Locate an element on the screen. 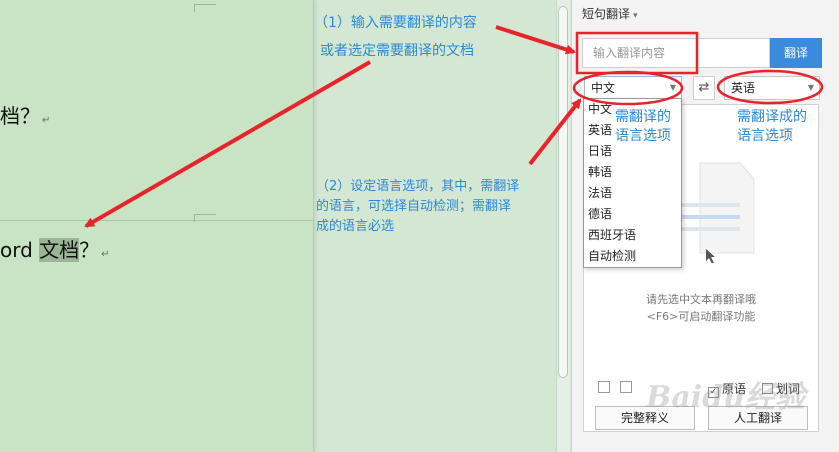 The width and height of the screenshot is (839, 452). document-line-2: ord 文档？ ↵ is located at coordinates (55, 248).